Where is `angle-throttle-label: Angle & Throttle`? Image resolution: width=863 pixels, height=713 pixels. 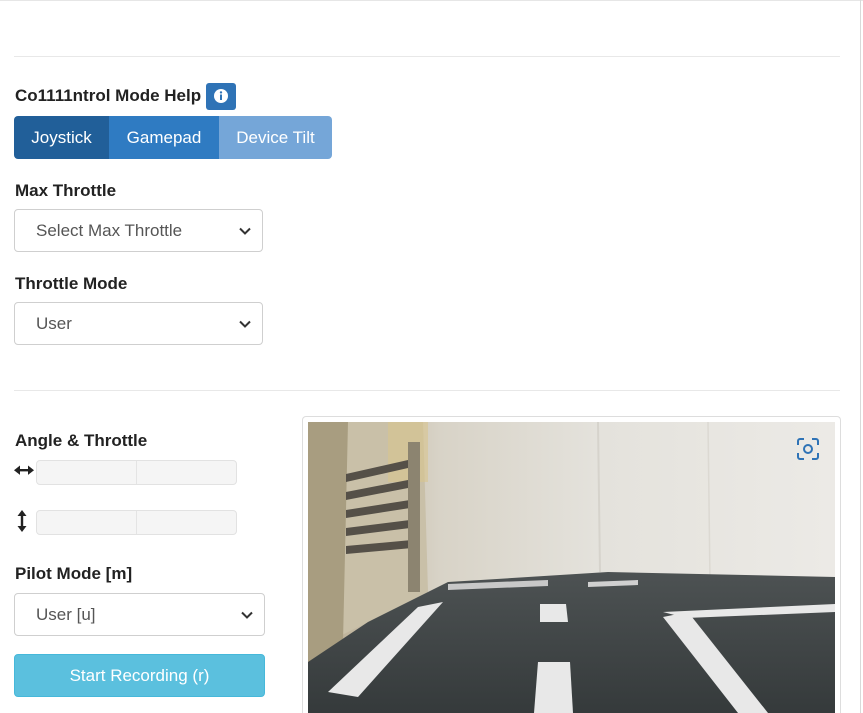
angle-throttle-label: Angle & Throttle is located at coordinates (81, 440).